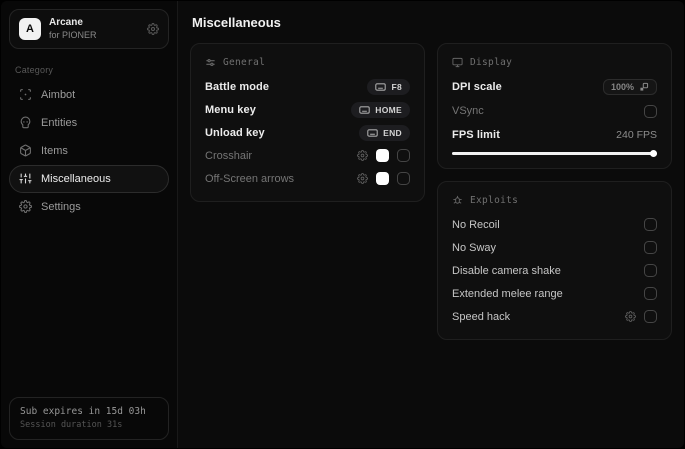 Image resolution: width=685 pixels, height=449 pixels. I want to click on sidebar-item-miscellaneous: Miscellaneous, so click(89, 178).